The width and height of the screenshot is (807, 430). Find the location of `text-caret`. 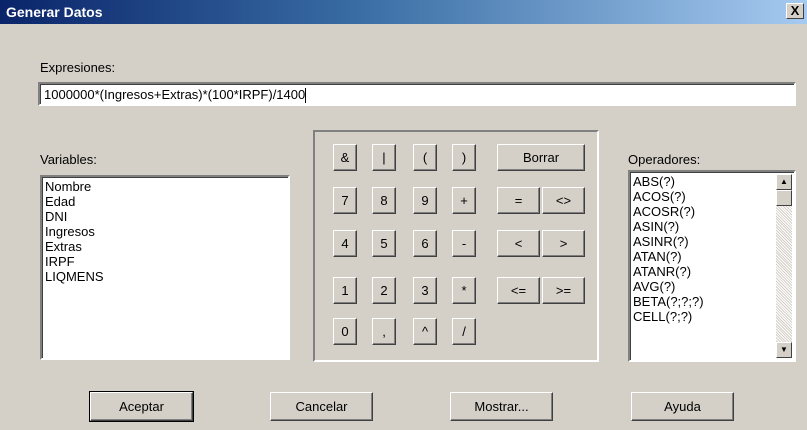

text-caret is located at coordinates (306, 96).